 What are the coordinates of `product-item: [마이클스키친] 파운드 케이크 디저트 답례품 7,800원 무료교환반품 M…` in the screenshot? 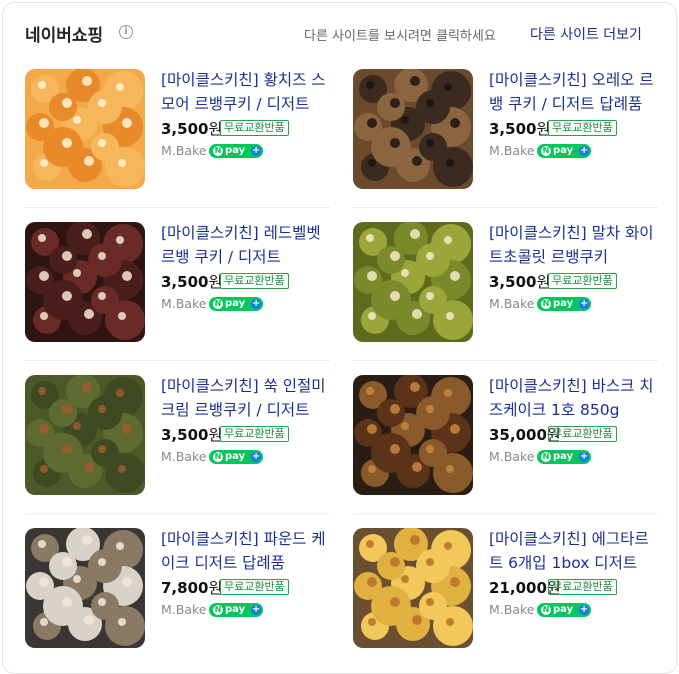 It's located at (177, 589).